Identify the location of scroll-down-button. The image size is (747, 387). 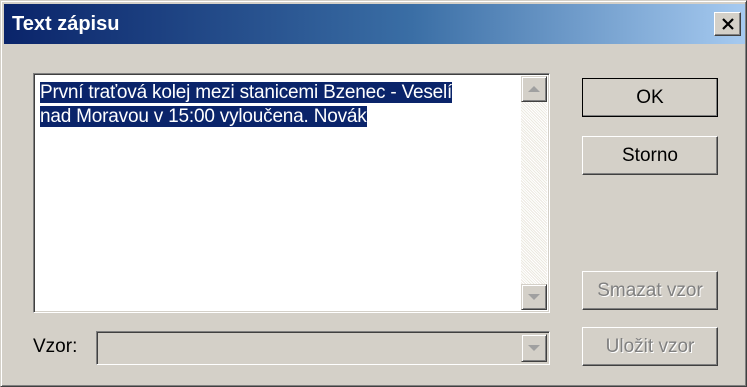
(534, 297).